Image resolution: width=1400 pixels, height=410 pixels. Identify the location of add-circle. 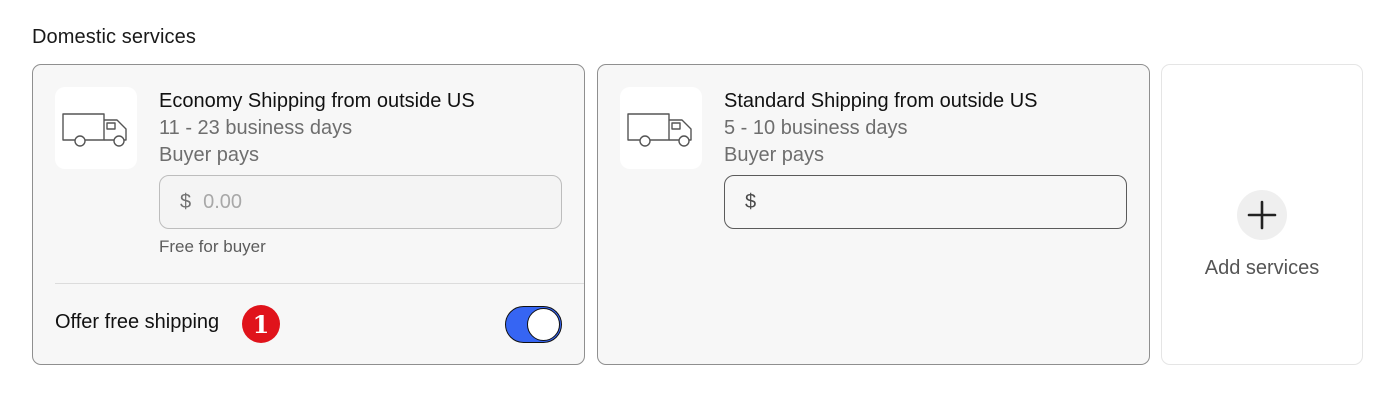
(1262, 215).